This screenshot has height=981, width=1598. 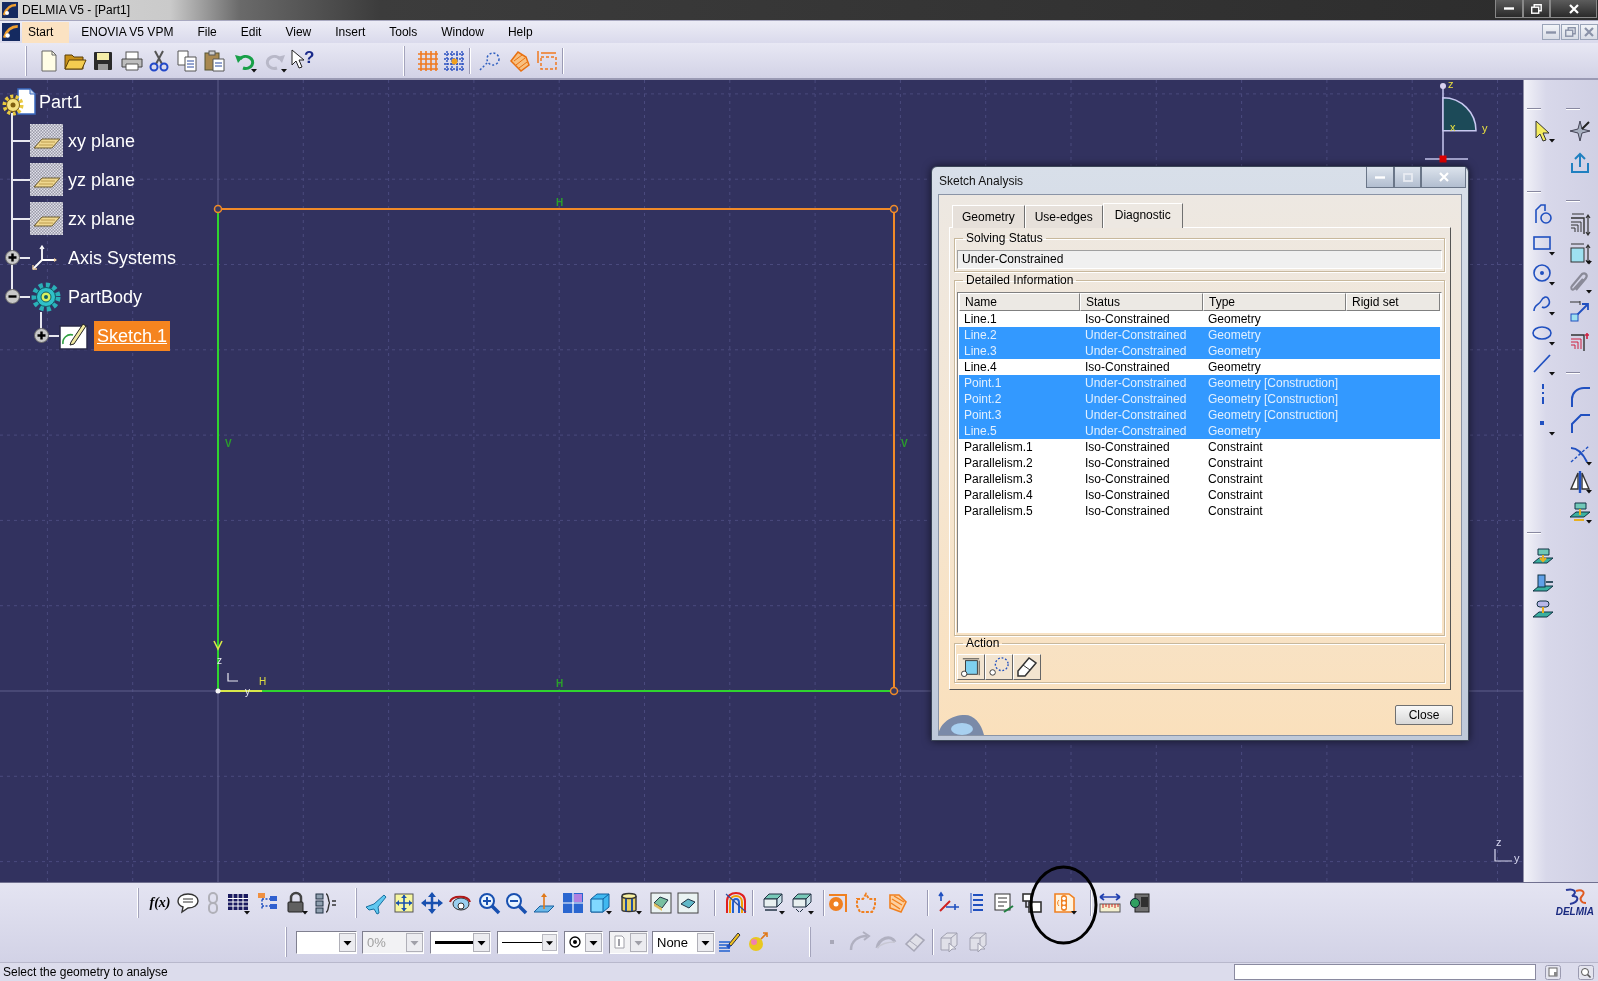 I want to click on tree-item: PartBody, so click(x=105, y=296).